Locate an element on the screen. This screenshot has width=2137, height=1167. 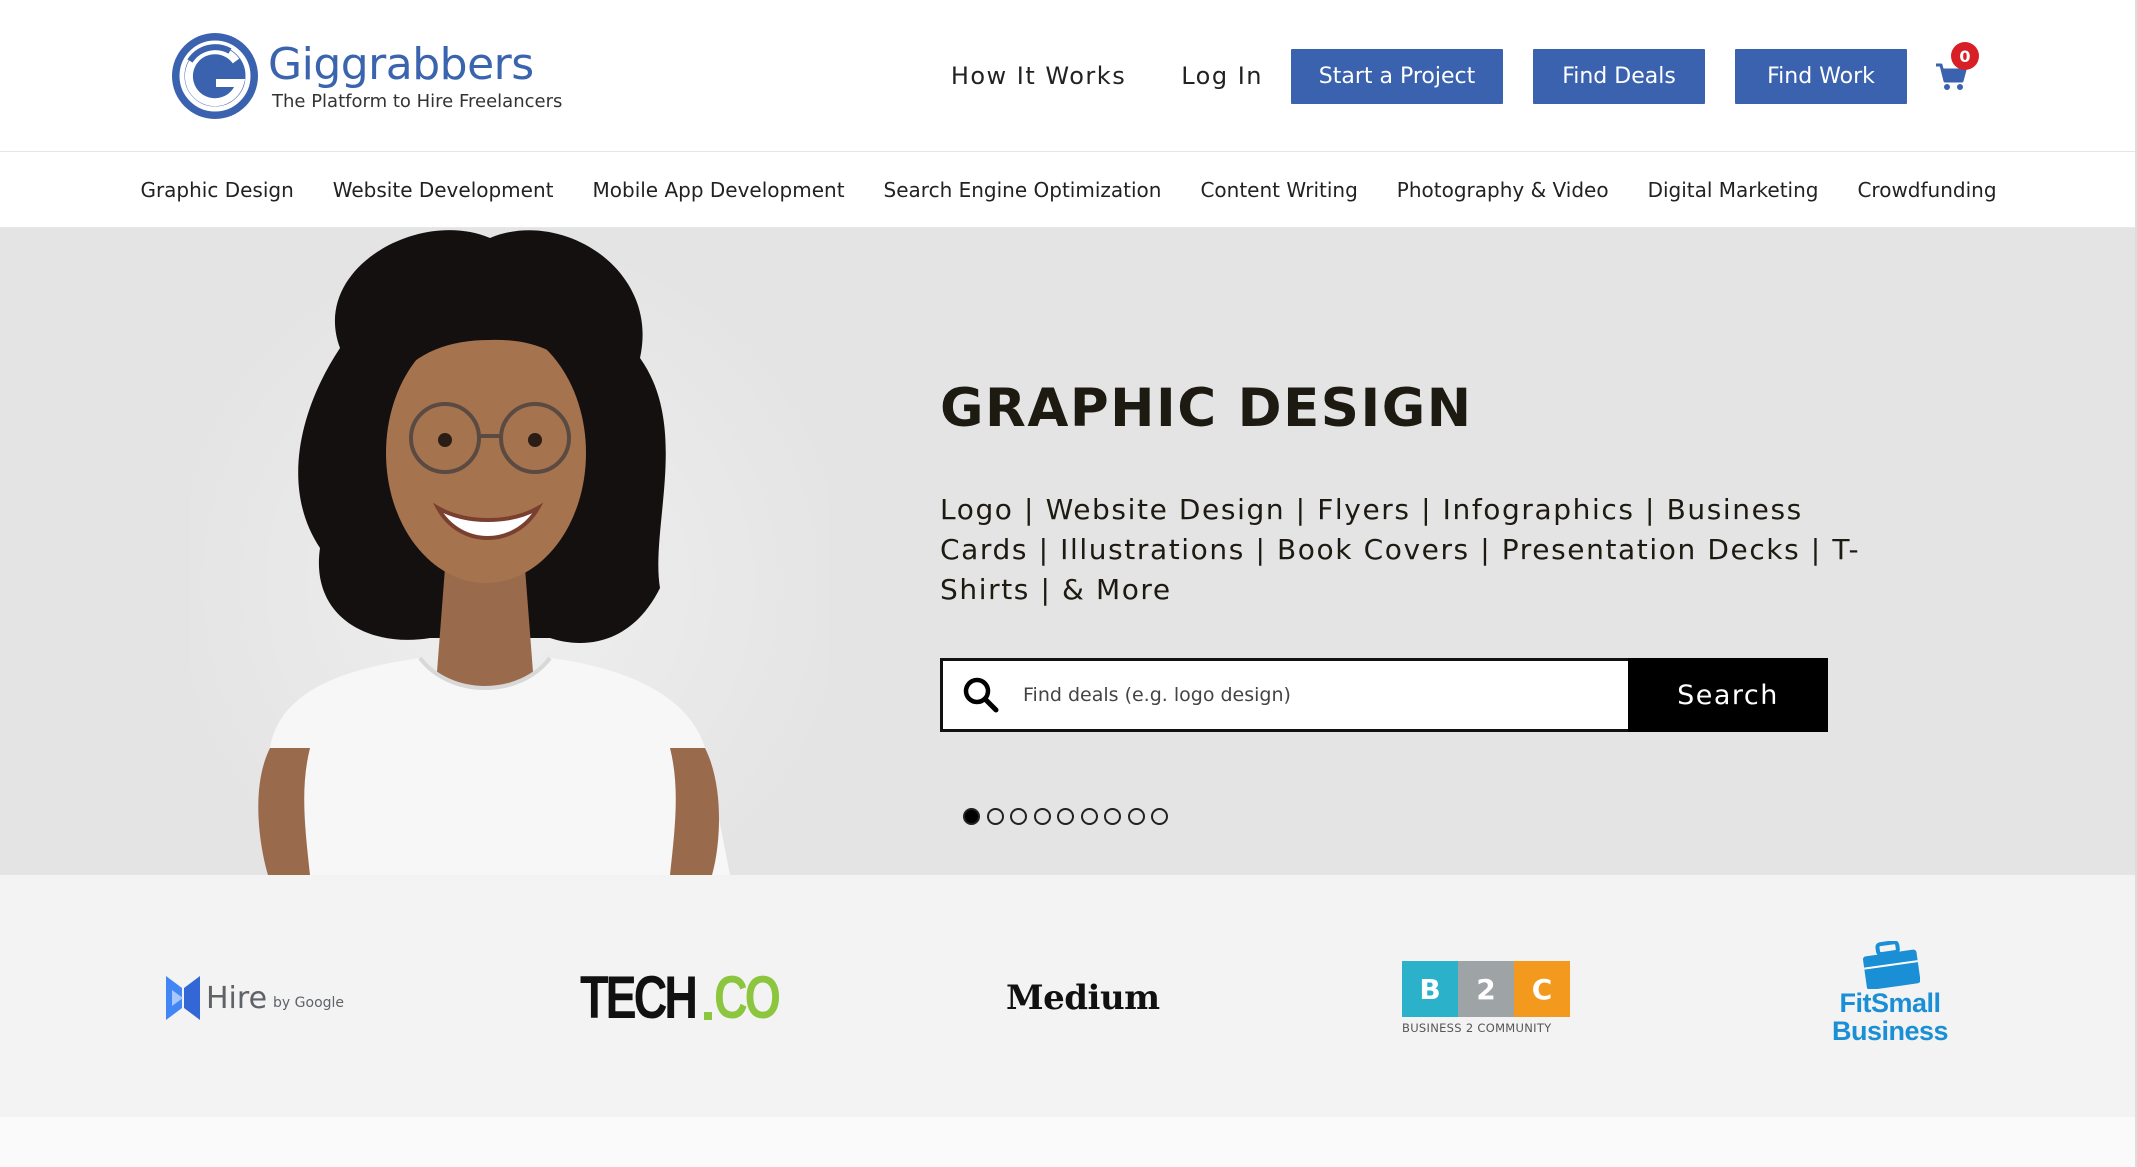
b2c-letter-c: C is located at coordinates (1542, 989).